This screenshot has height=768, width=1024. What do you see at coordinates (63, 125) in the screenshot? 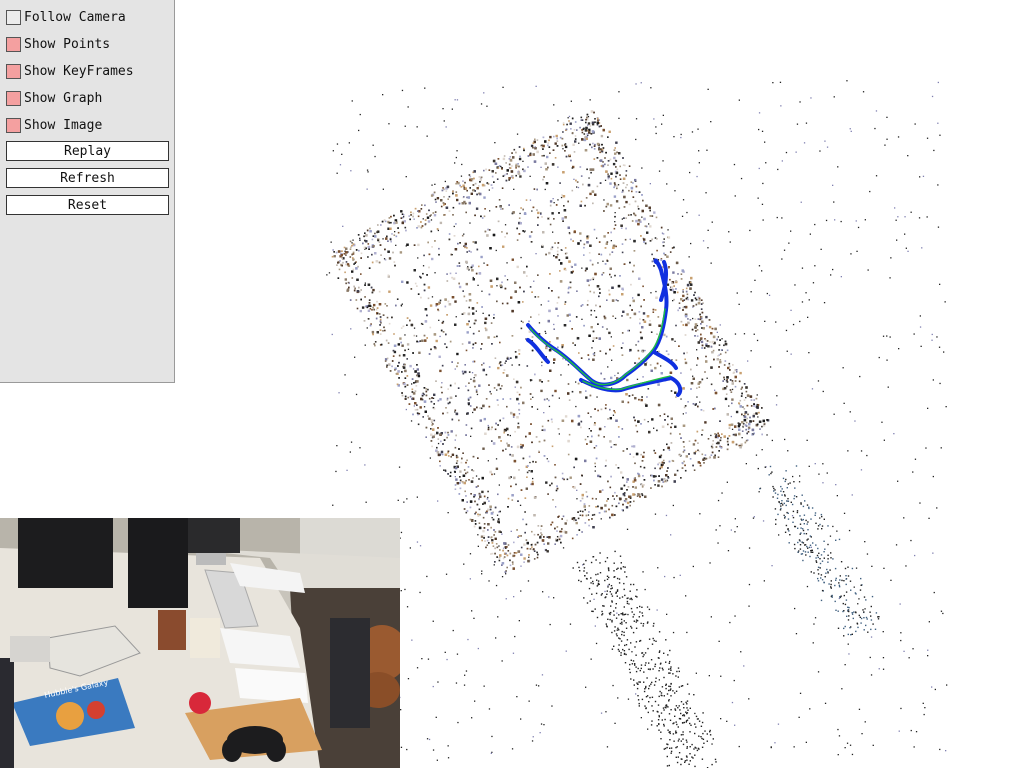
I see `show-image-label: Show Image` at bounding box center [63, 125].